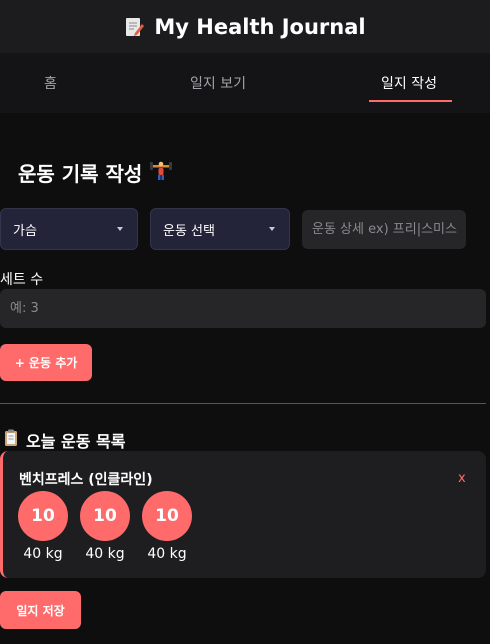  Describe the element at coordinates (50, 83) in the screenshot. I see `tab-home: 홈` at that location.